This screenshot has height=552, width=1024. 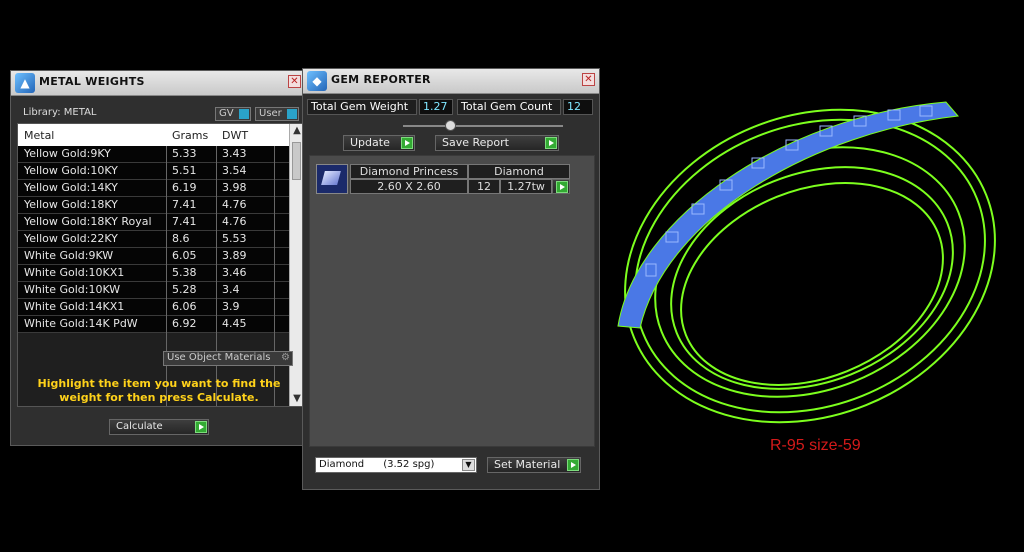 What do you see at coordinates (184, 306) in the screenshot?
I see `cell-grams: 6.06` at bounding box center [184, 306].